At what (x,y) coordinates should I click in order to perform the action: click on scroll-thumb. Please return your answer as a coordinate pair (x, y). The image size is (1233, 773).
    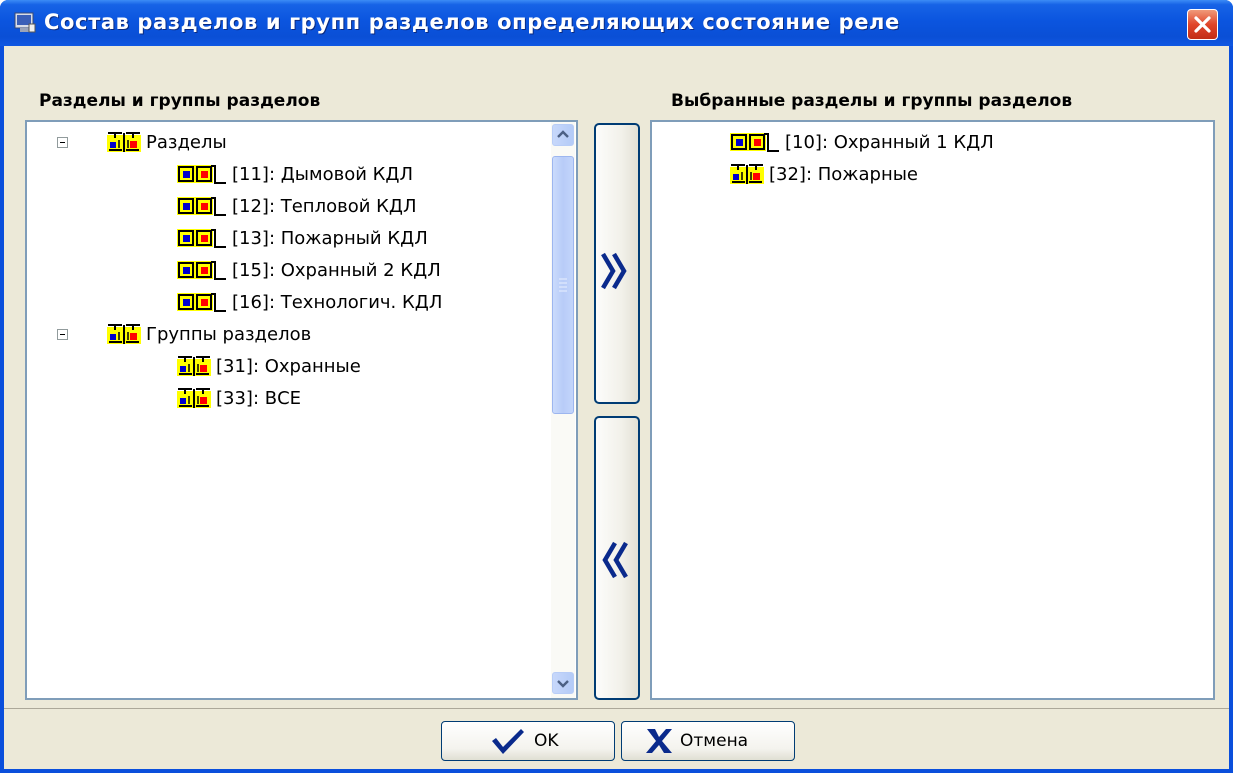
    Looking at the image, I should click on (563, 285).